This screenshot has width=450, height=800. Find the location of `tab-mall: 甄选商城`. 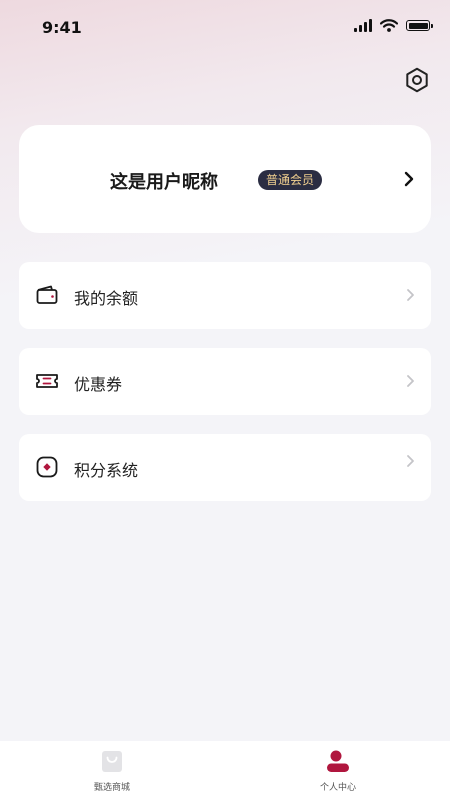

tab-mall: 甄选商城 is located at coordinates (112, 770).